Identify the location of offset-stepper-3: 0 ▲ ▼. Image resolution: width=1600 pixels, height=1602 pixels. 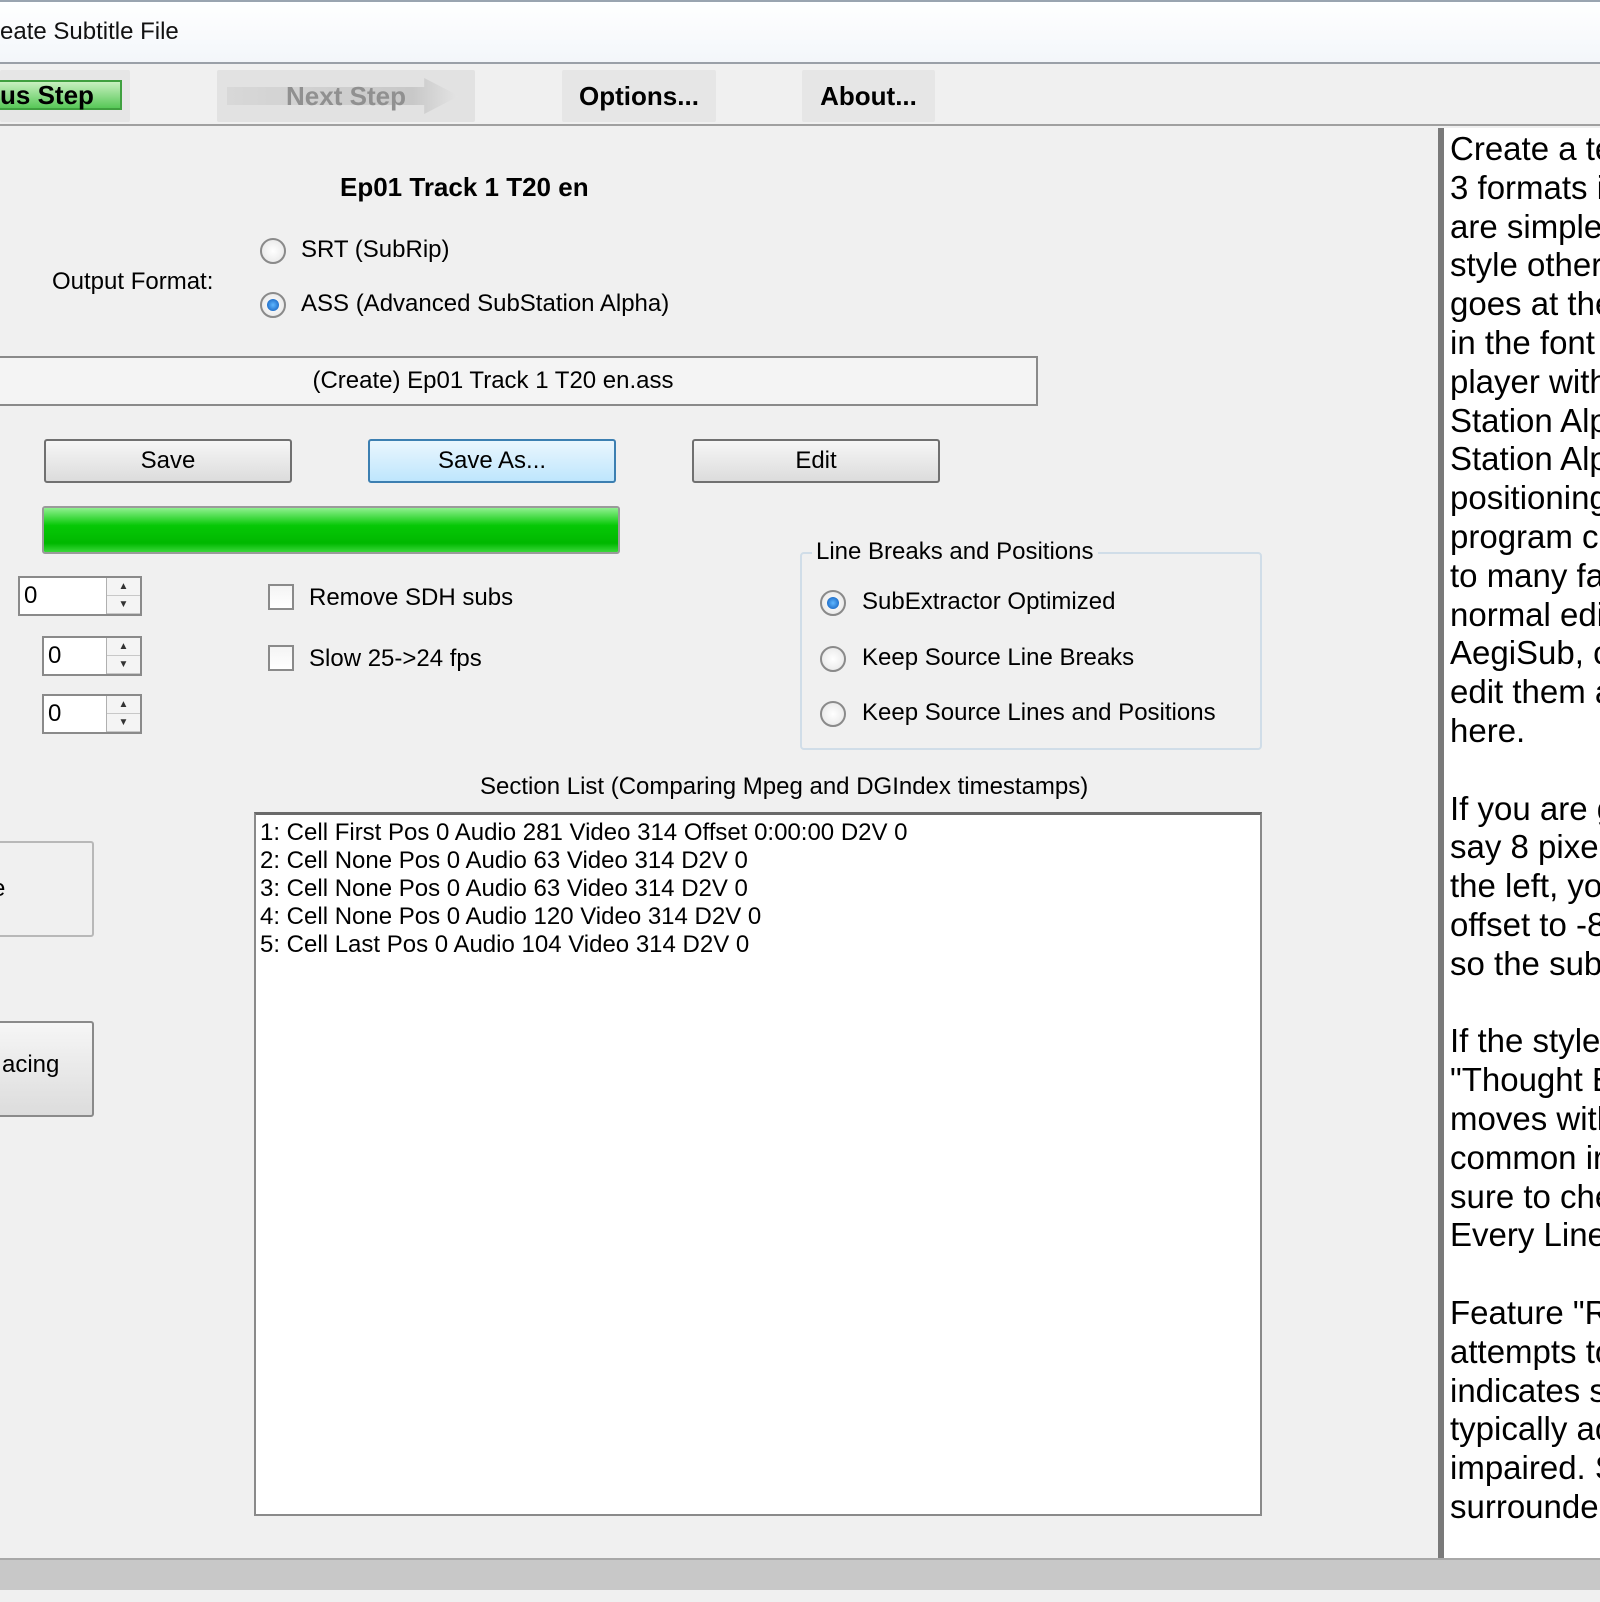
(92, 714).